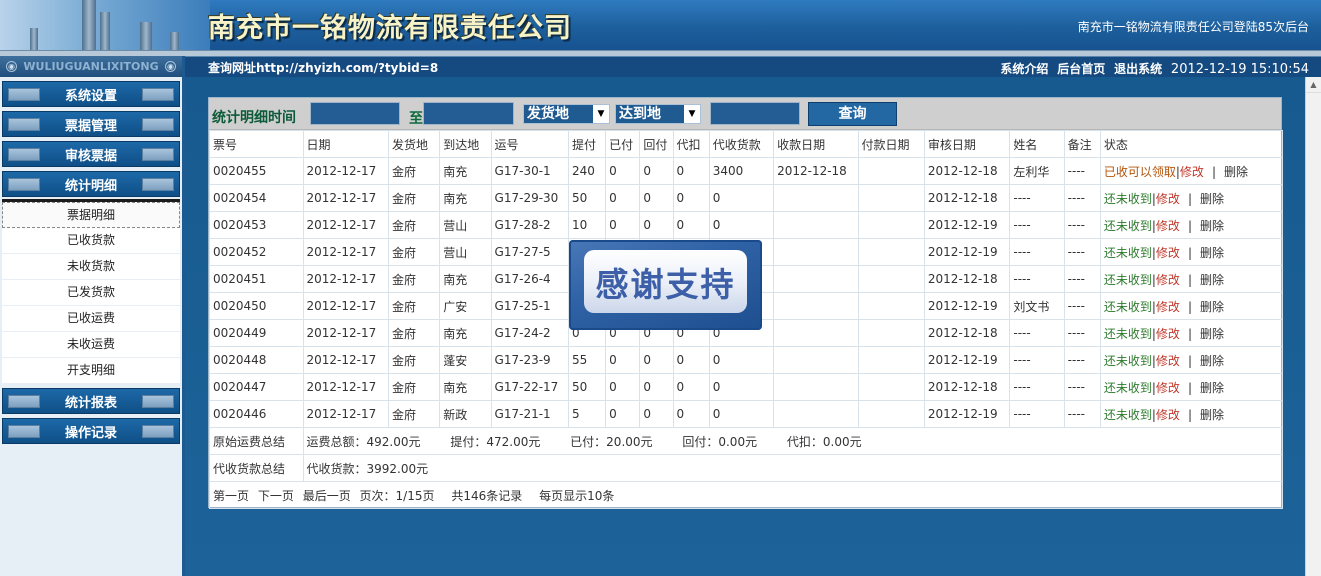  I want to click on sidebar-item-received-goods-payment: 已收货款, so click(91, 241).